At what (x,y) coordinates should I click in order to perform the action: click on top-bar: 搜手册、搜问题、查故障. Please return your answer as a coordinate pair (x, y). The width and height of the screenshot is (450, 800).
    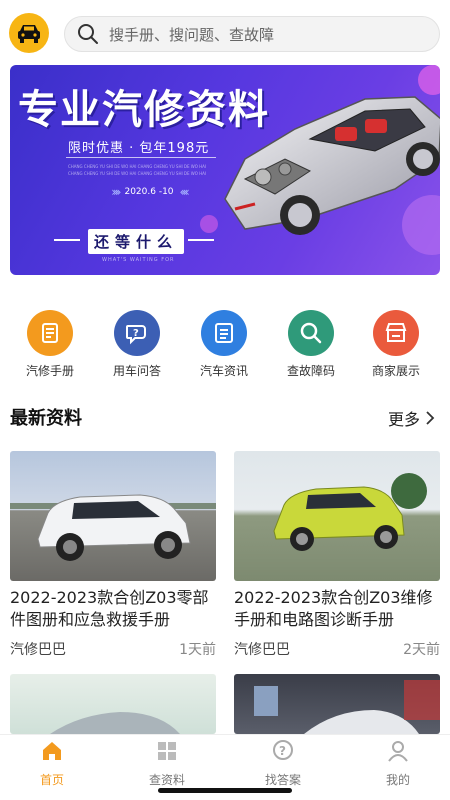
    Looking at the image, I should click on (225, 32).